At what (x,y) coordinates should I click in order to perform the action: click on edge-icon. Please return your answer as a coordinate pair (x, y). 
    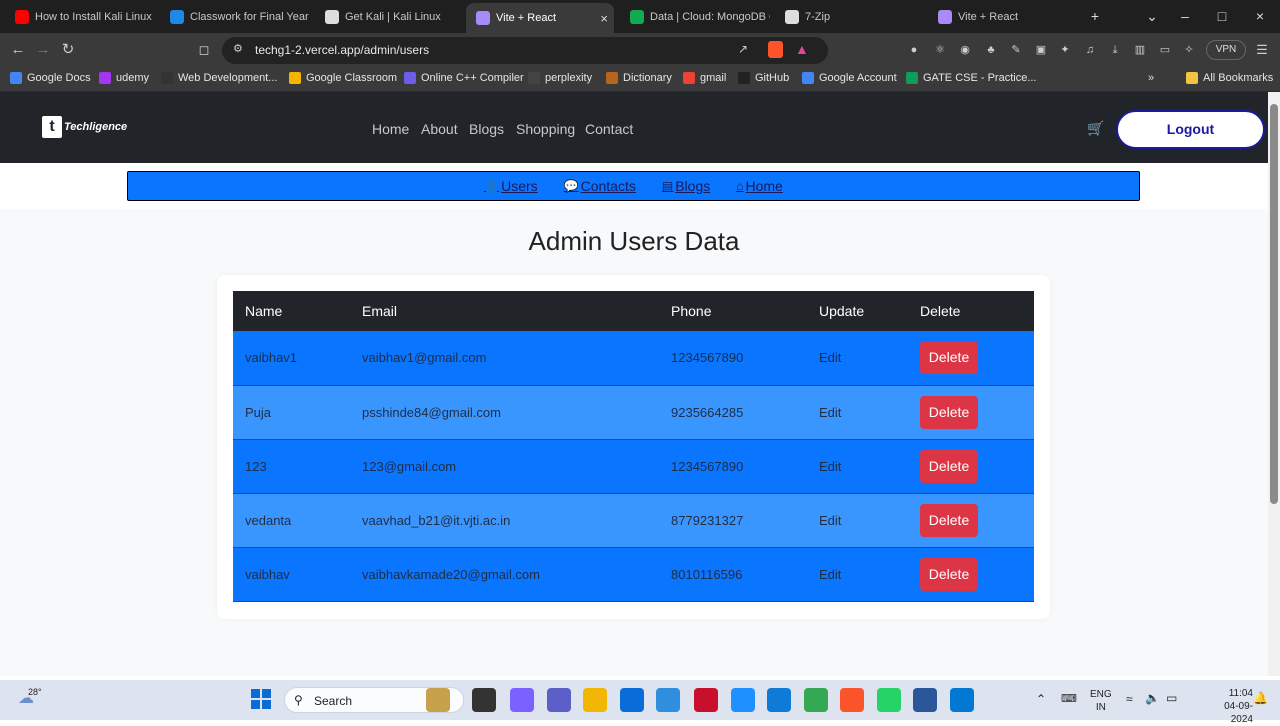
    Looking at the image, I should click on (779, 700).